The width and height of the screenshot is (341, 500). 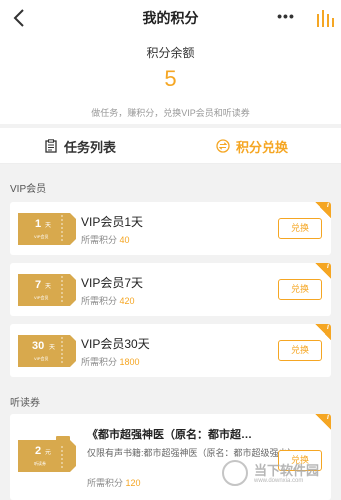 I want to click on ticket-number: 2, so click(x=38, y=451).